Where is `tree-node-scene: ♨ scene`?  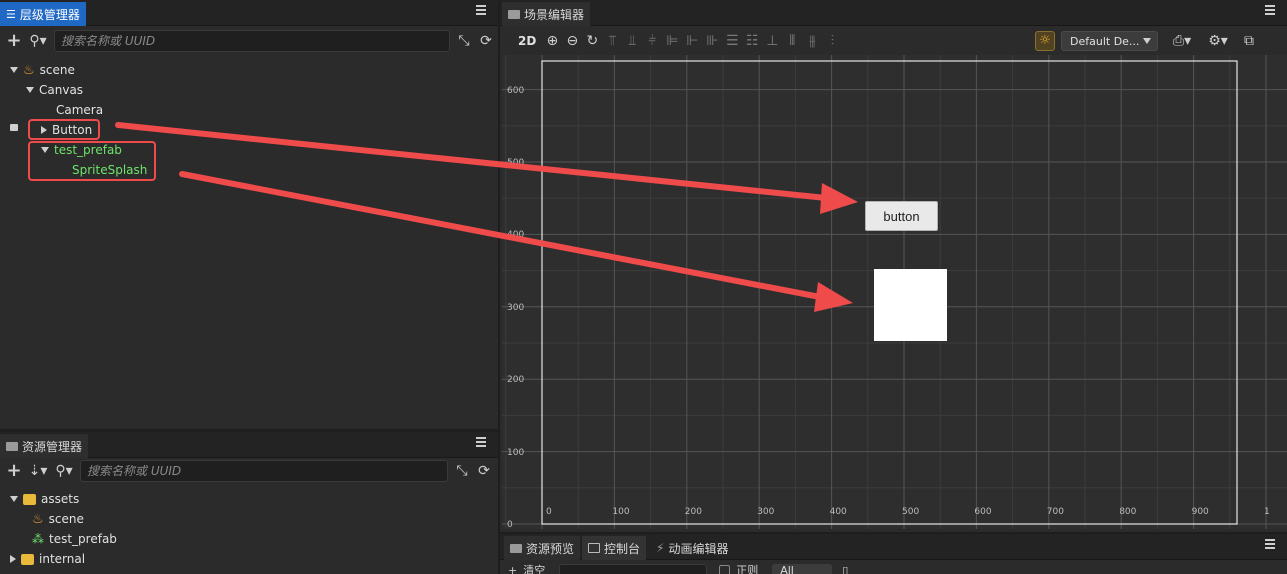 tree-node-scene: ♨ scene is located at coordinates (42, 70).